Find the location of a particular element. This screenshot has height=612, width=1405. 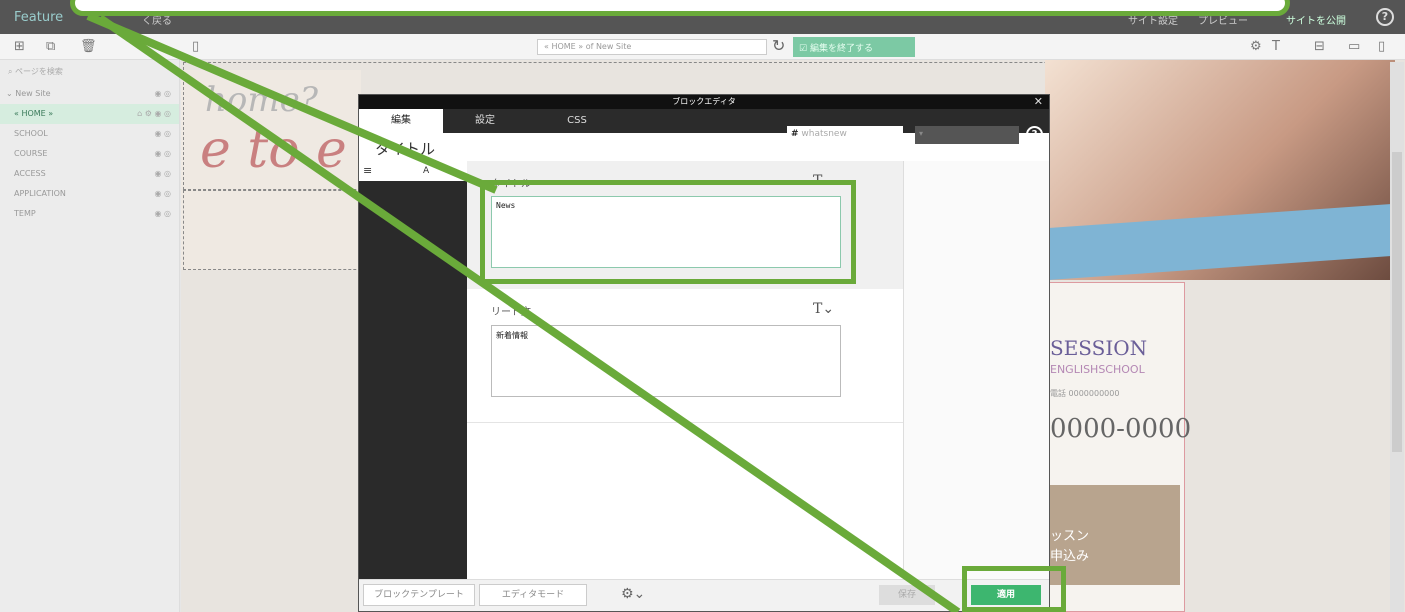

reload-icon: ↻ is located at coordinates (778, 45).